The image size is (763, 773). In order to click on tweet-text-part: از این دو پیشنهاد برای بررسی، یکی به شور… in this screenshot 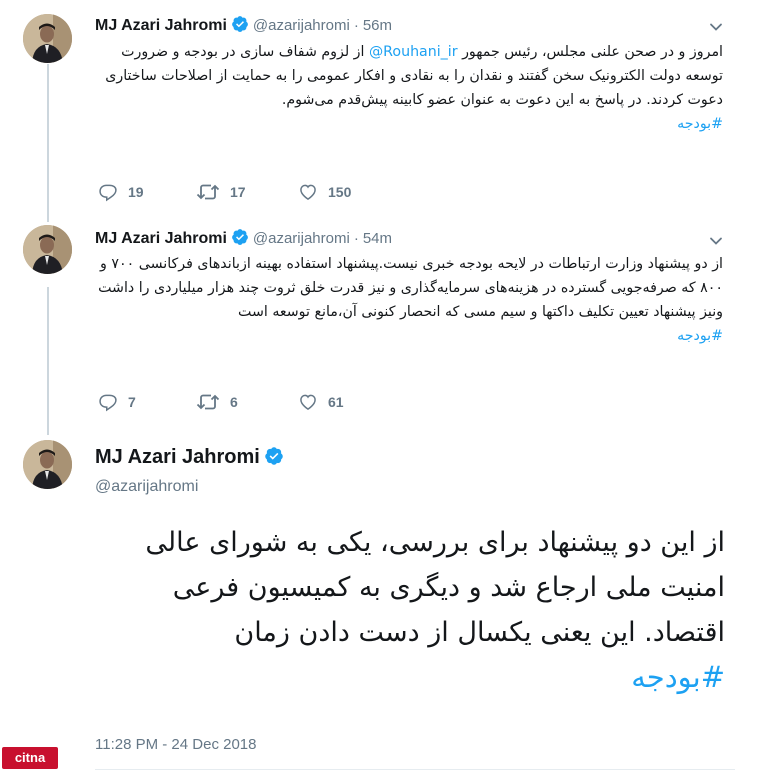, I will do `click(435, 587)`.